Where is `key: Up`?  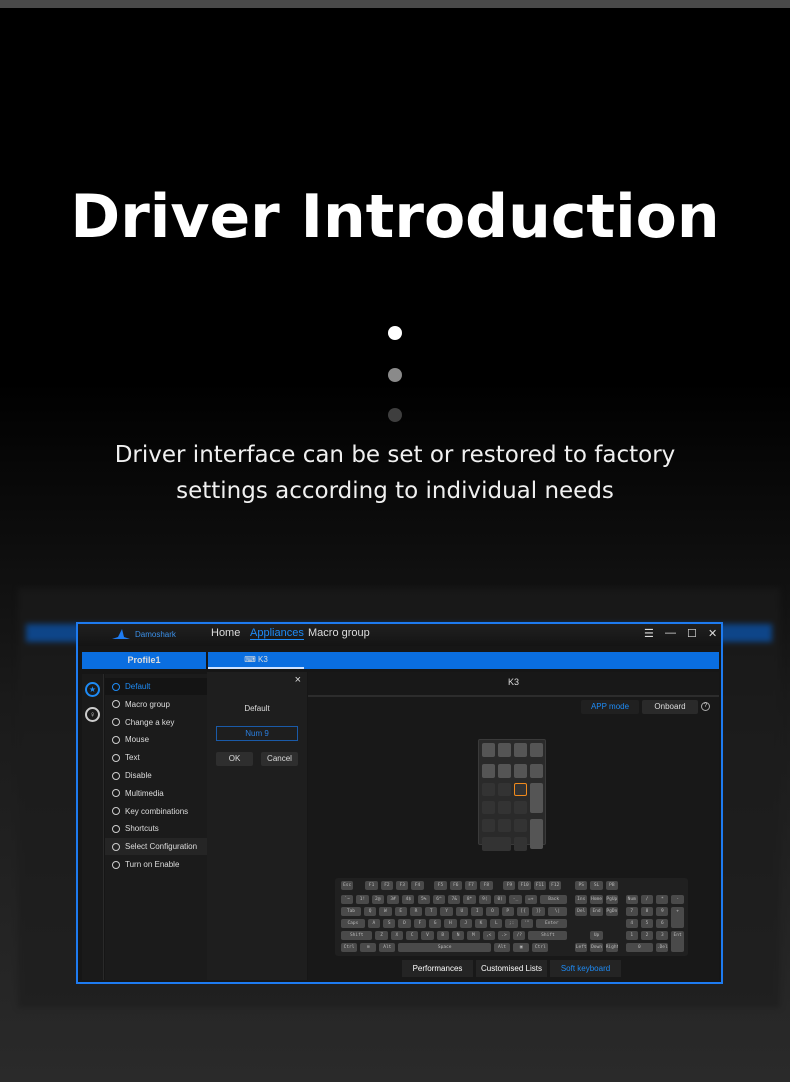
key: Up is located at coordinates (596, 935).